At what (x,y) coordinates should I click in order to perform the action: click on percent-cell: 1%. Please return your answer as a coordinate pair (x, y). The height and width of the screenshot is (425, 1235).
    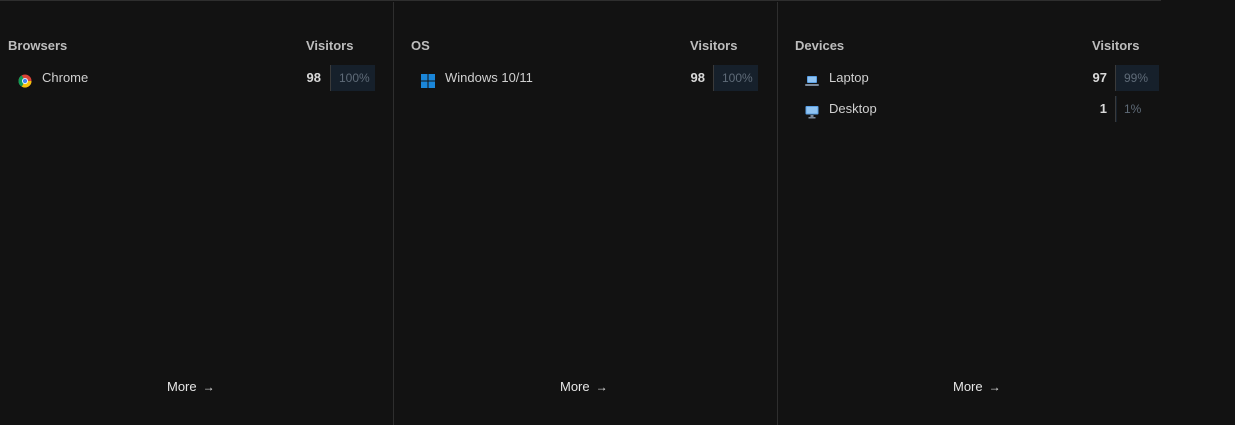
    Looking at the image, I should click on (1137, 109).